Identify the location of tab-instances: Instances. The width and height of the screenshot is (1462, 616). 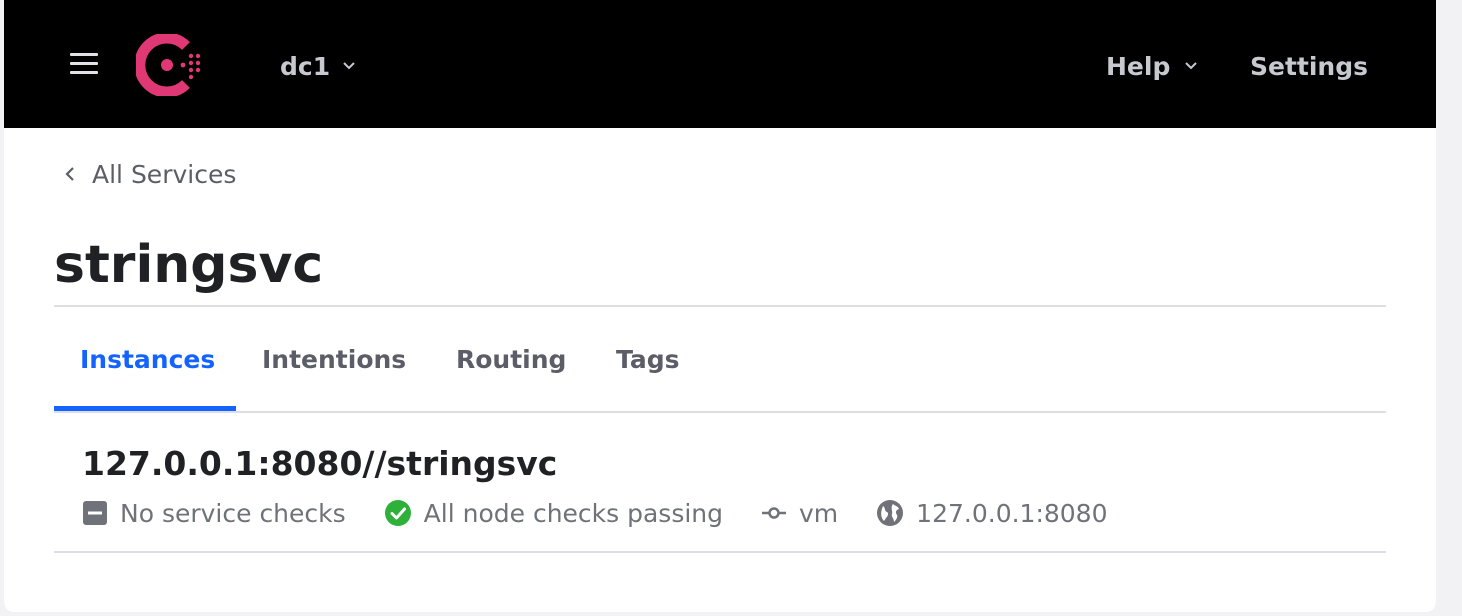
(147, 359).